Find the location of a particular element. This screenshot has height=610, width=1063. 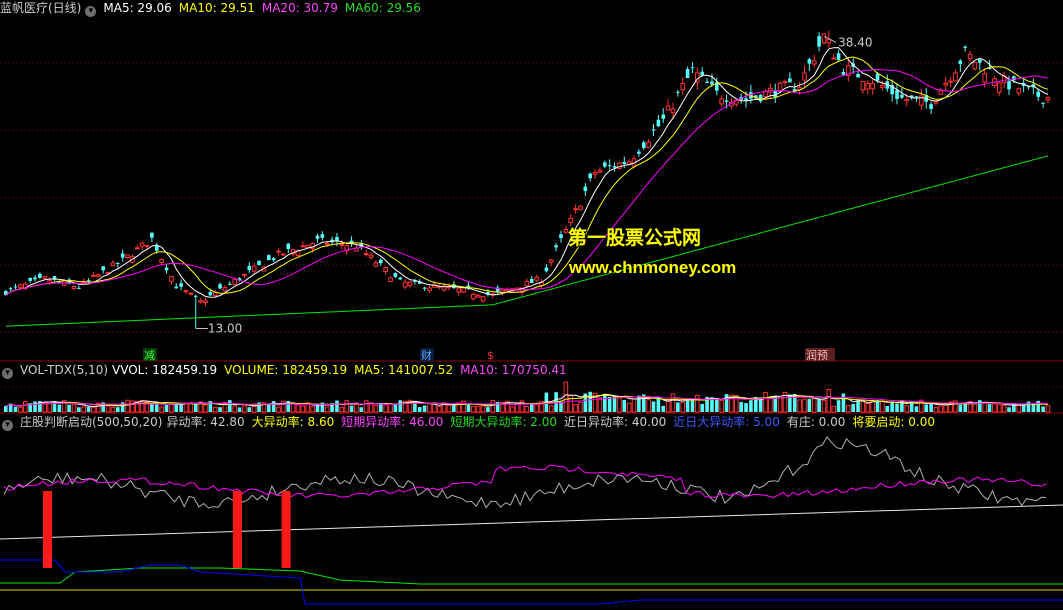

event-marker-1: 减 is located at coordinates (150, 355).